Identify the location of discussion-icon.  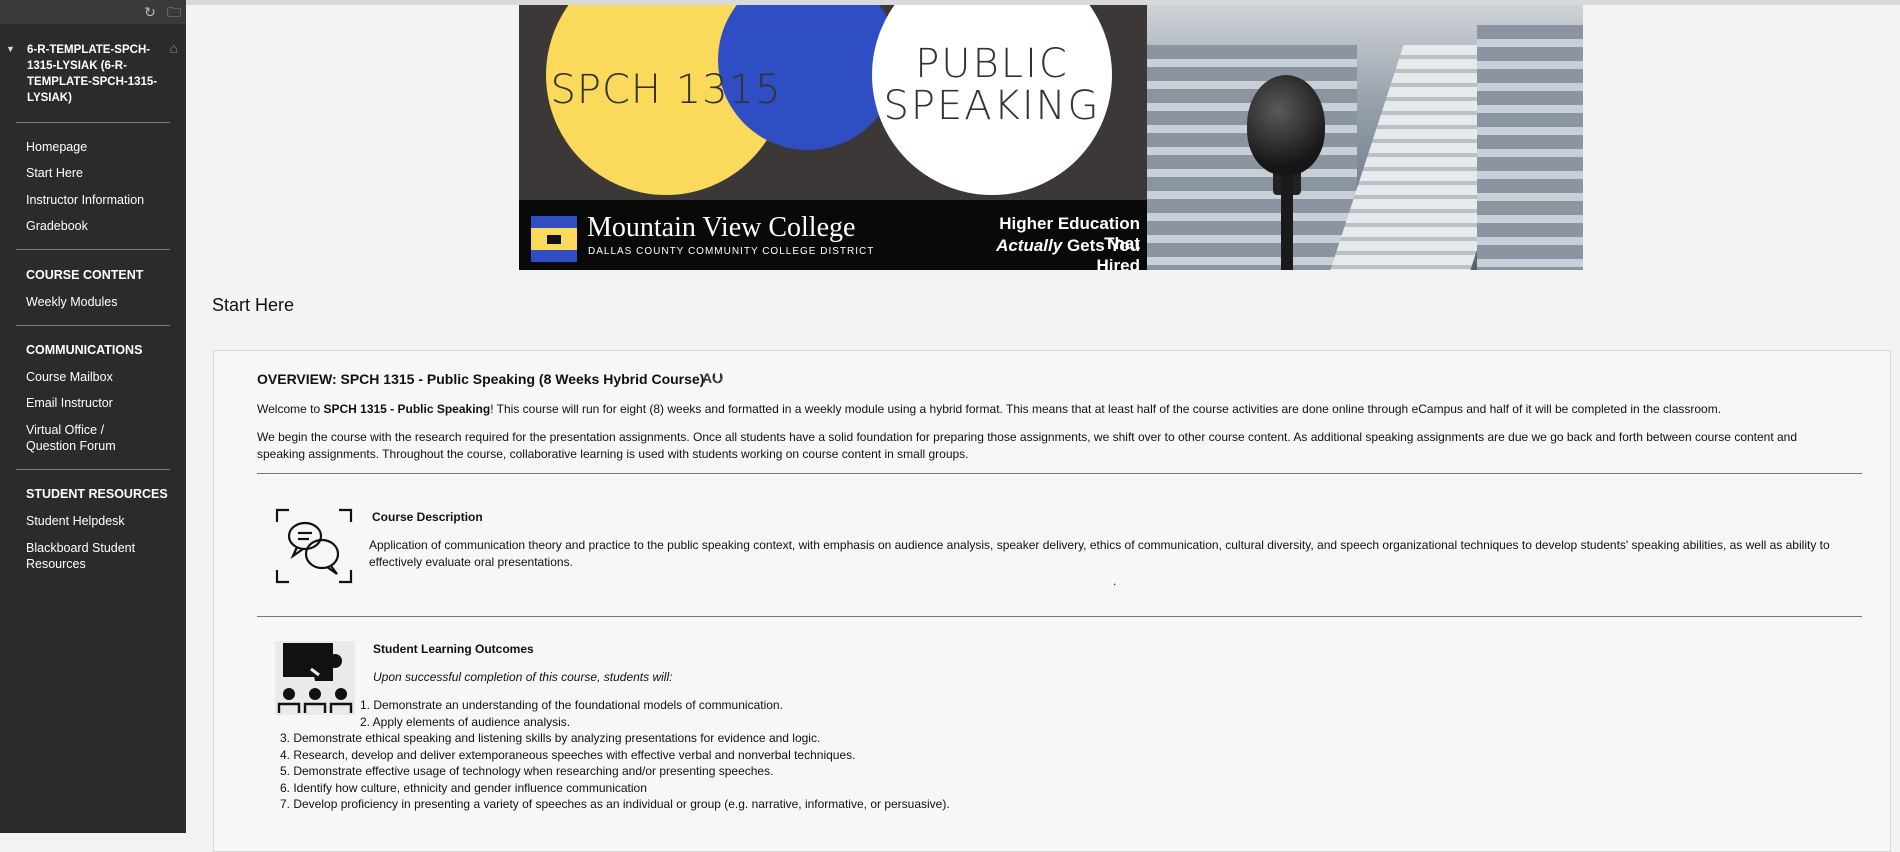
(314, 546).